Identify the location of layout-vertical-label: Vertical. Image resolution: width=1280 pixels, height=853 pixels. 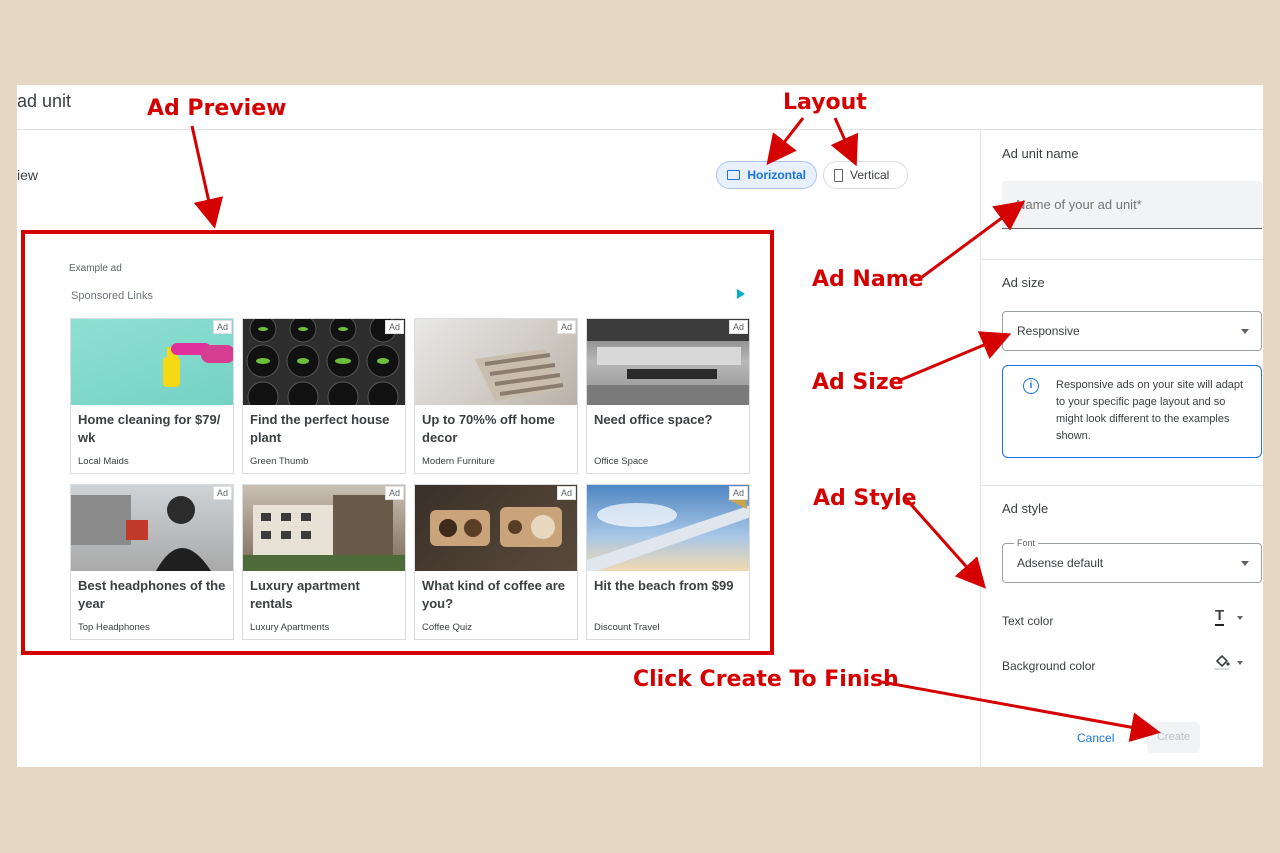
(870, 175).